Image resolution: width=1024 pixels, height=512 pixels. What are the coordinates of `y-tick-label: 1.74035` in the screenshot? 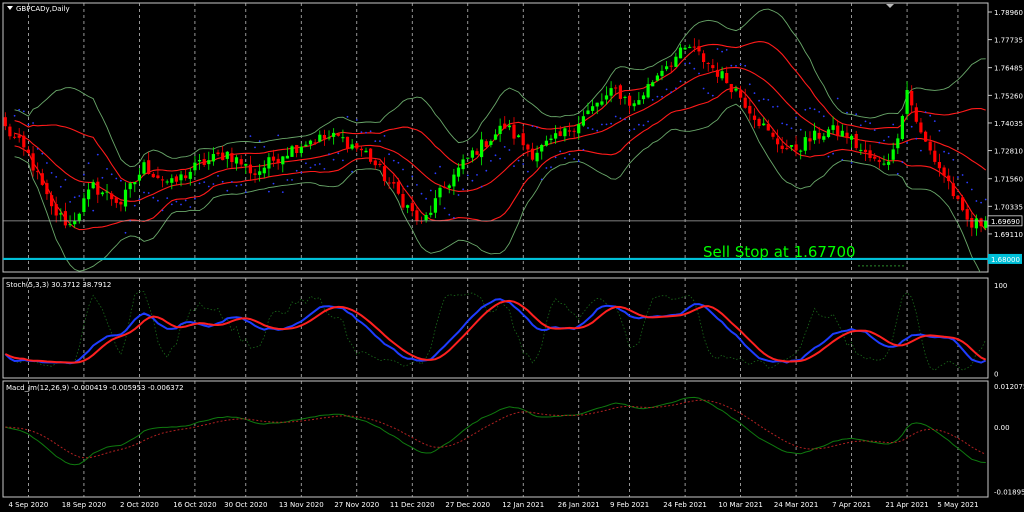 It's located at (1008, 124).